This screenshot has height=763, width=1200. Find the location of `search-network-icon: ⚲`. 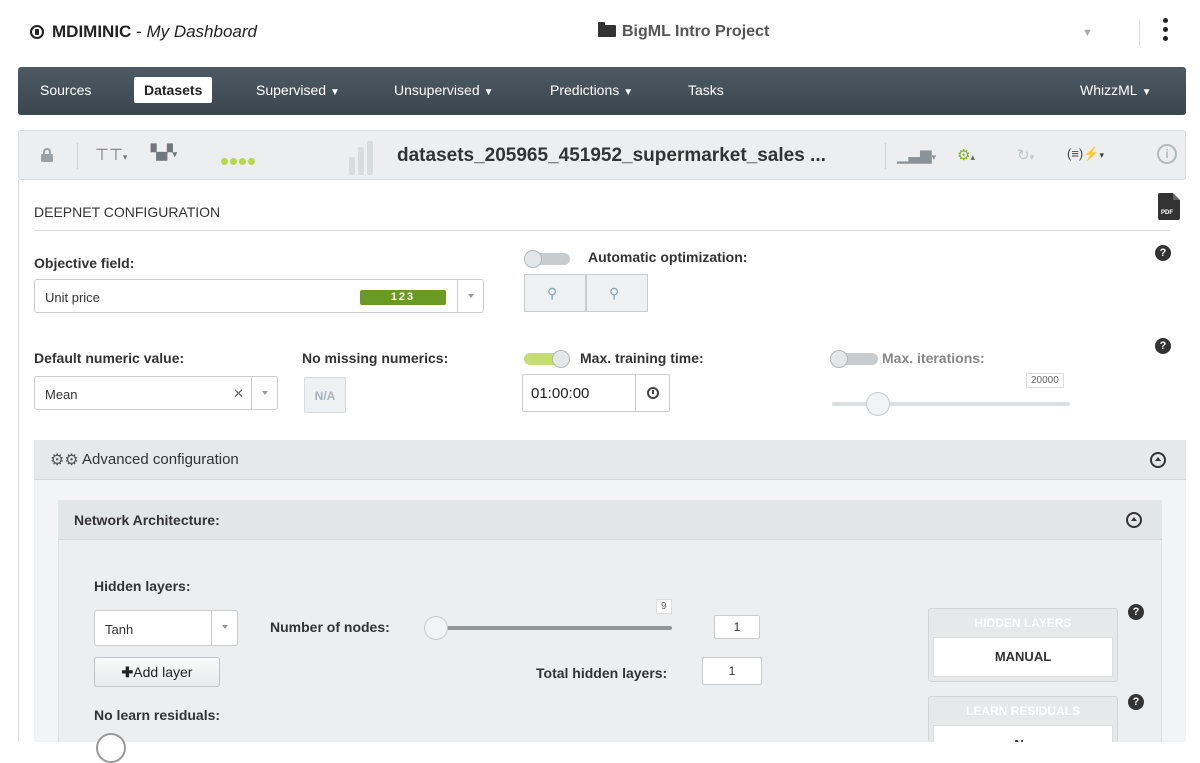

search-network-icon: ⚲ is located at coordinates (552, 293).